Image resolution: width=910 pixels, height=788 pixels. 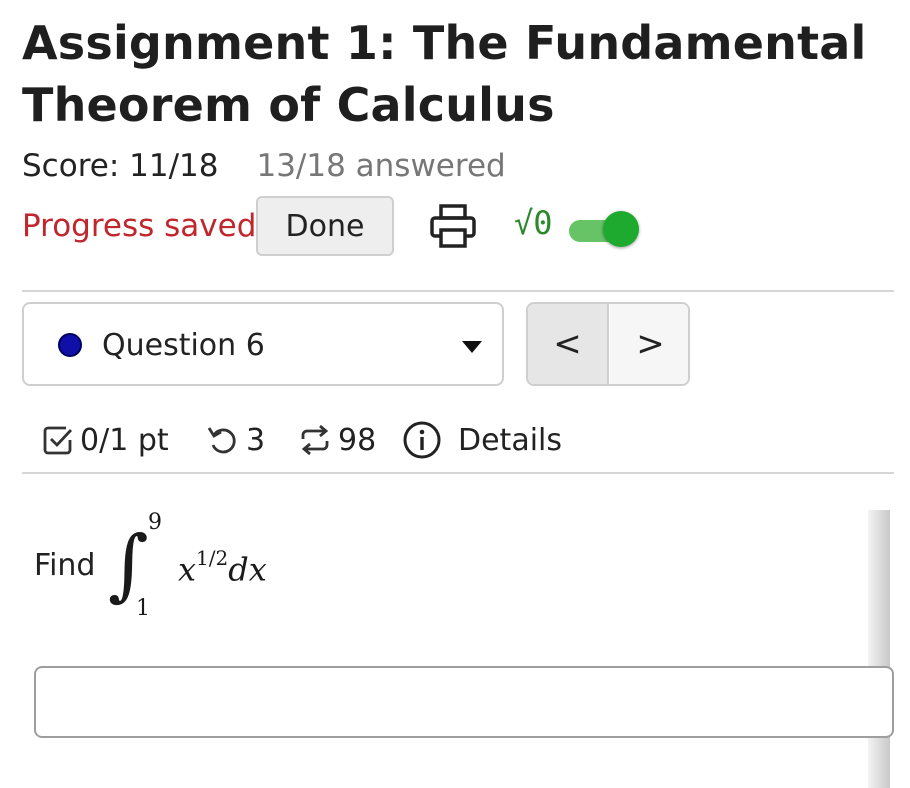 What do you see at coordinates (187, 569) in the screenshot?
I see `integrand-base: x` at bounding box center [187, 569].